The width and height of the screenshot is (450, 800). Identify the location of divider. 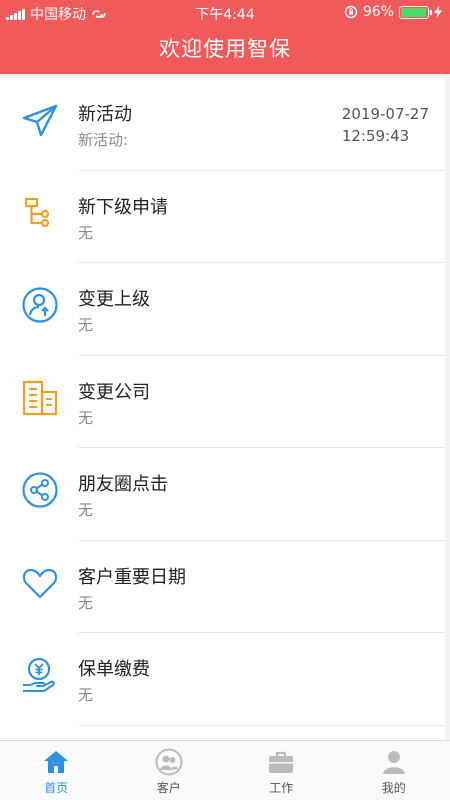
(261, 725).